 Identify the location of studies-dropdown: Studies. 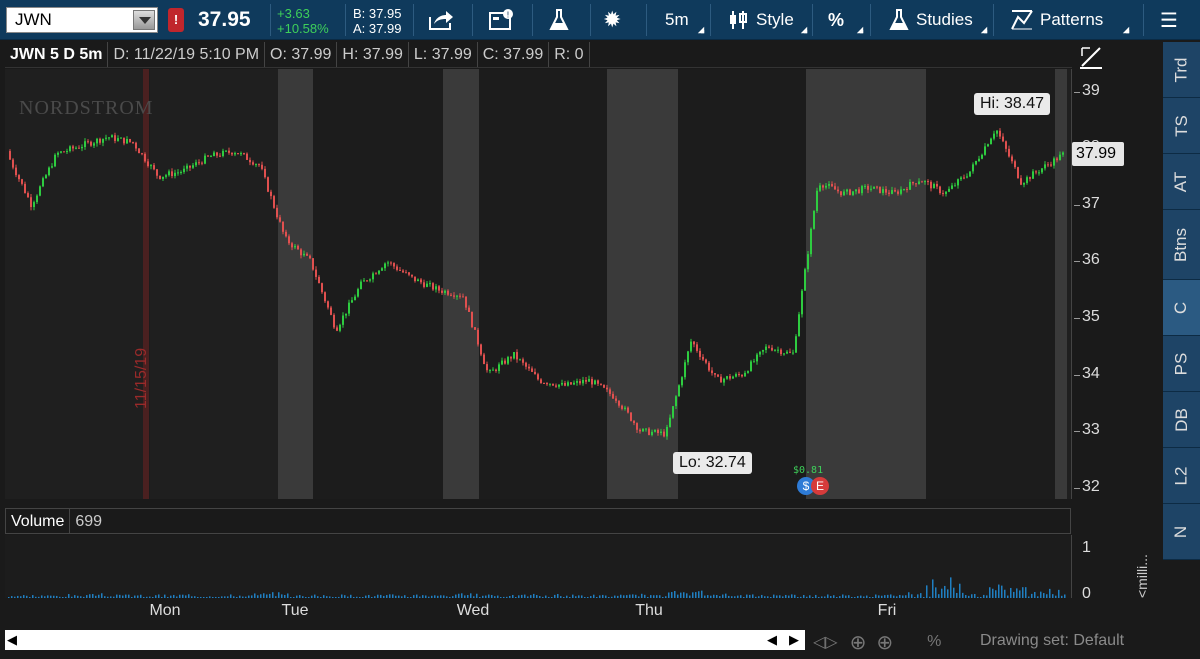
(933, 20).